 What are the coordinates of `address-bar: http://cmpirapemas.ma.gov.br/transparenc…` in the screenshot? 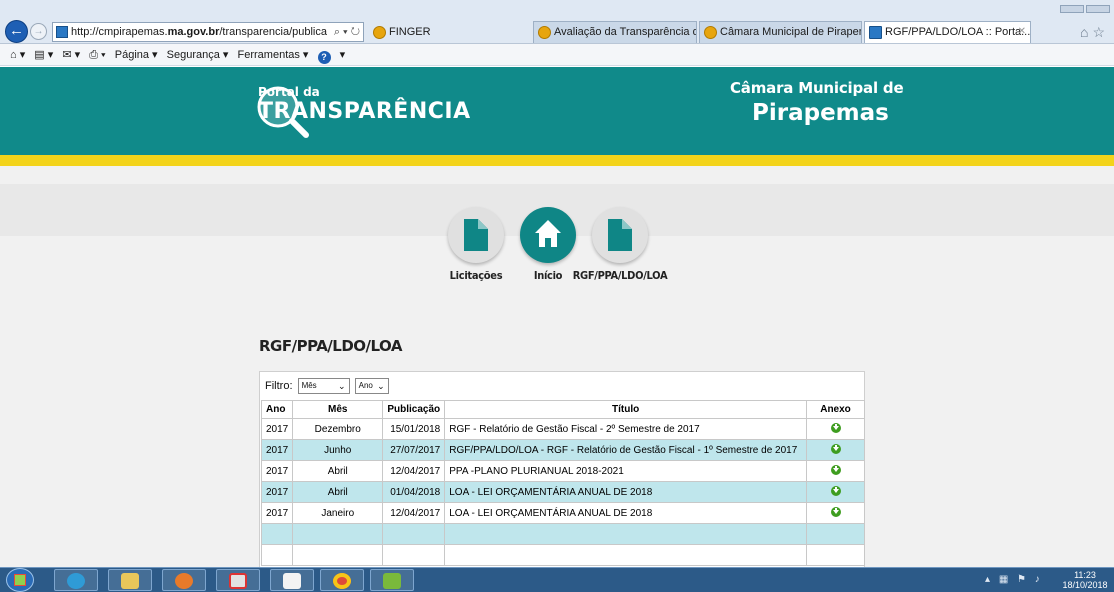 It's located at (208, 32).